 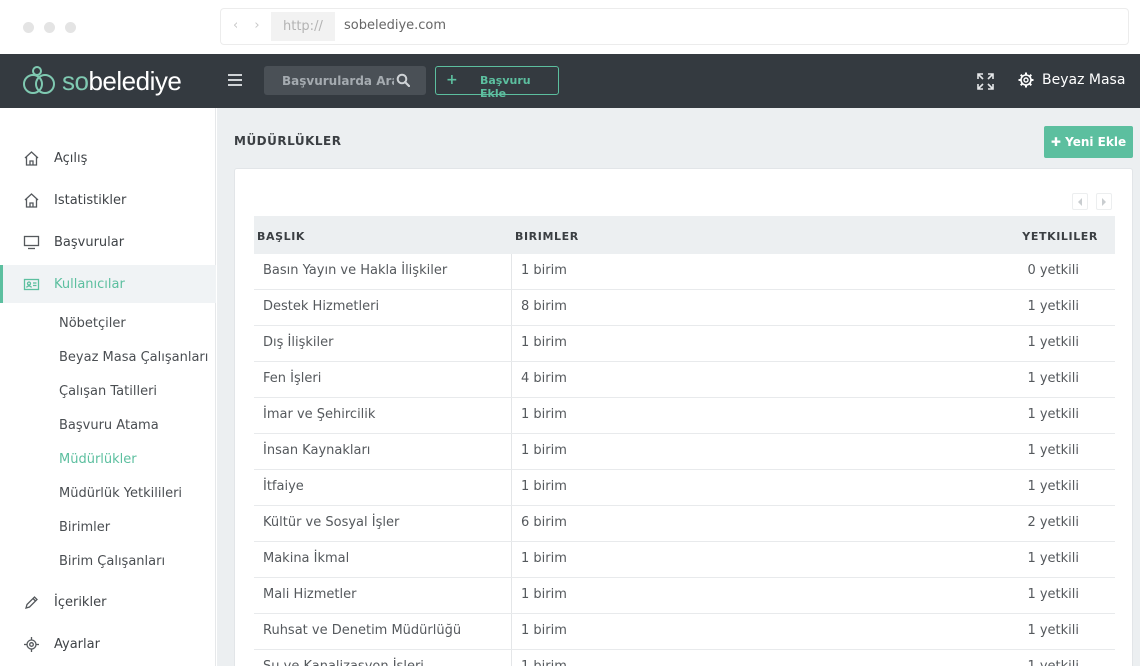 What do you see at coordinates (281, 236) in the screenshot?
I see `column-header-baslik: BAŞLIK` at bounding box center [281, 236].